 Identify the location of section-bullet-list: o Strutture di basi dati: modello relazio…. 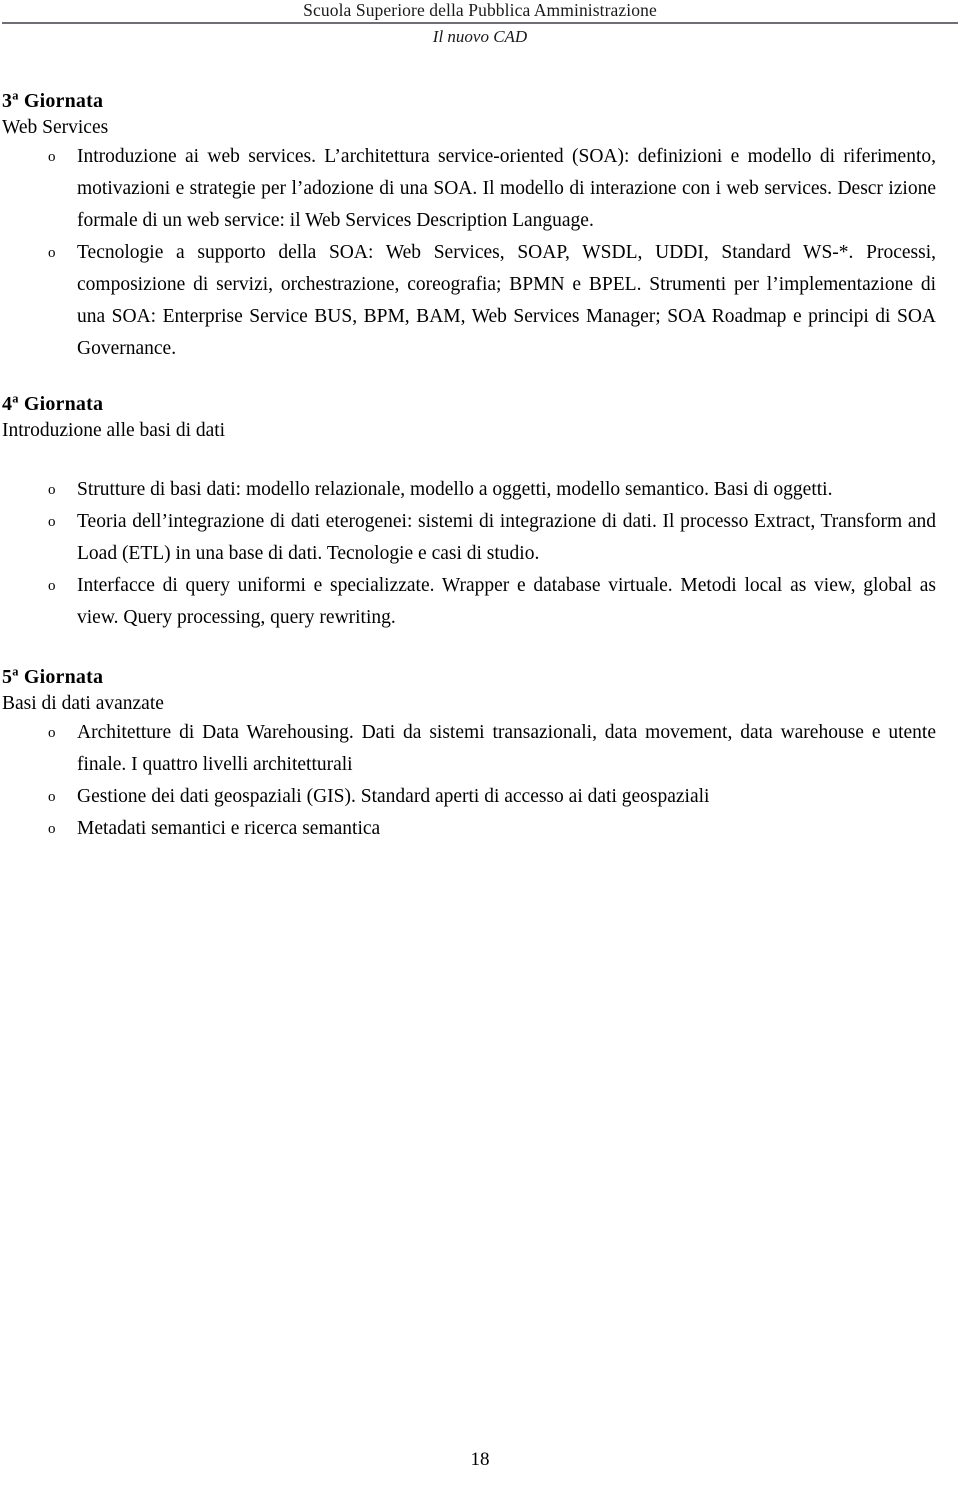
(469, 554).